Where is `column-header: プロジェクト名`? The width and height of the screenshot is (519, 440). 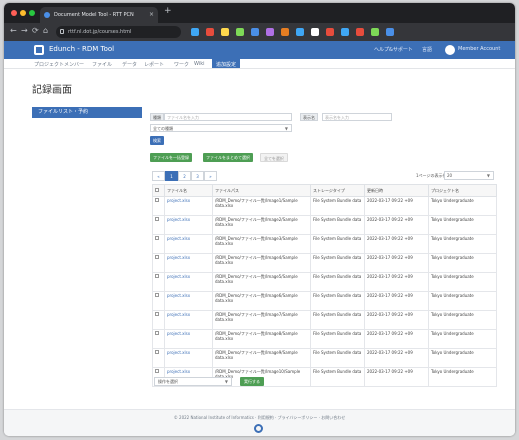 column-header: プロジェクト名 is located at coordinates (462, 190).